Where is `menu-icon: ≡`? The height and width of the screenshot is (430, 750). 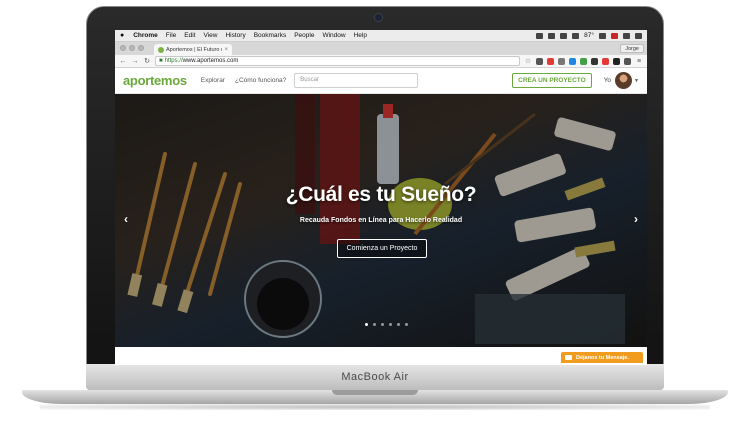
menu-icon: ≡ is located at coordinates (639, 61).